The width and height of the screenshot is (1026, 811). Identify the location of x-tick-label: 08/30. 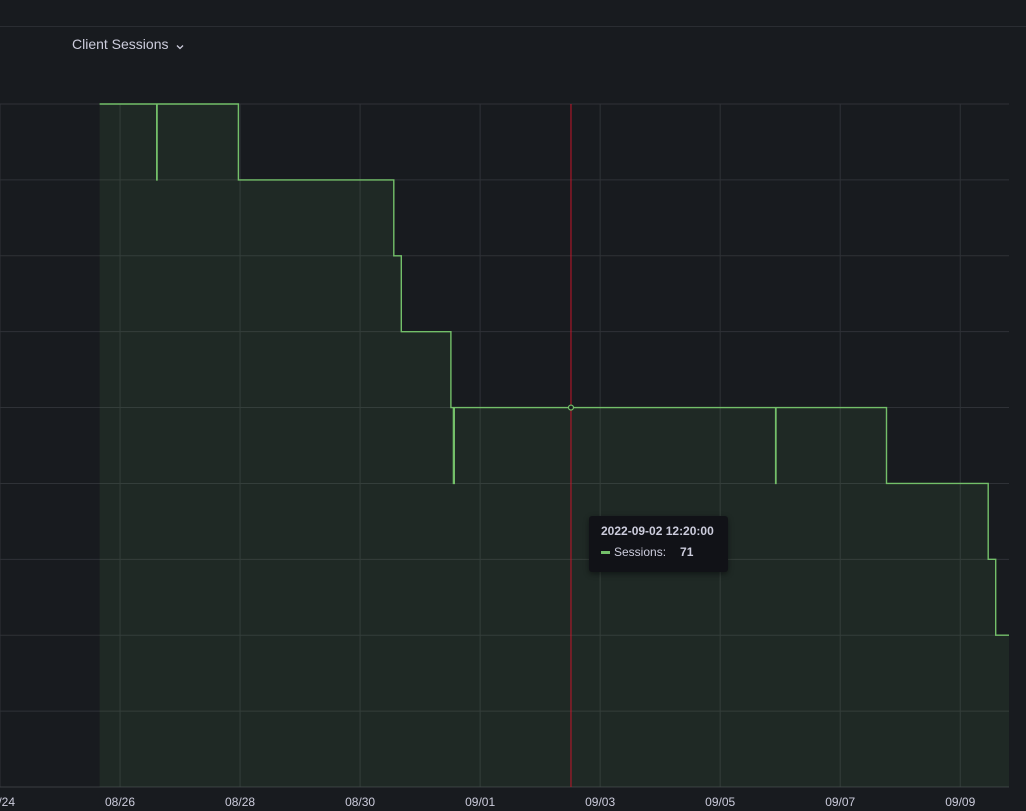
(360, 802).